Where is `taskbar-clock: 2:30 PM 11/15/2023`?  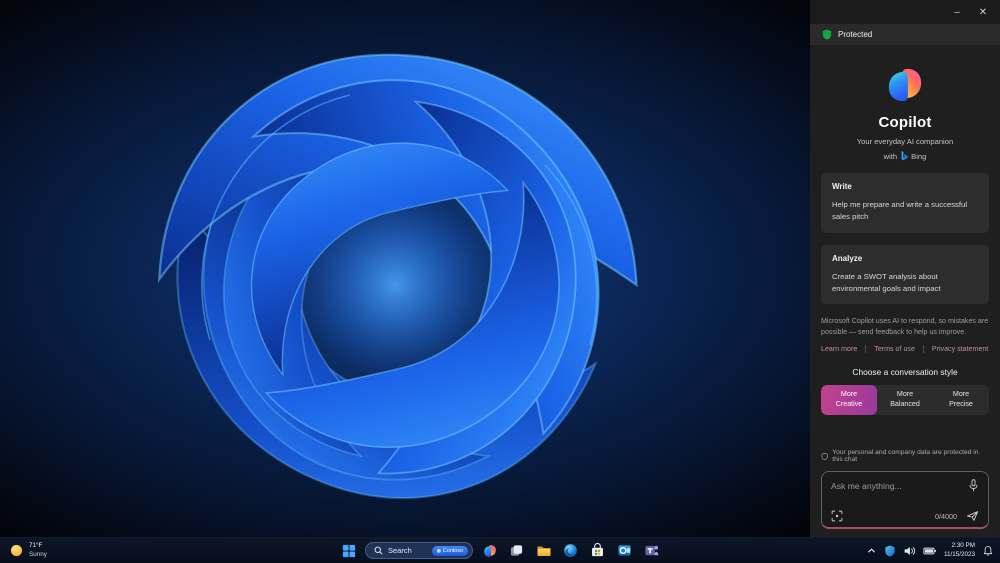 taskbar-clock: 2:30 PM 11/15/2023 is located at coordinates (959, 551).